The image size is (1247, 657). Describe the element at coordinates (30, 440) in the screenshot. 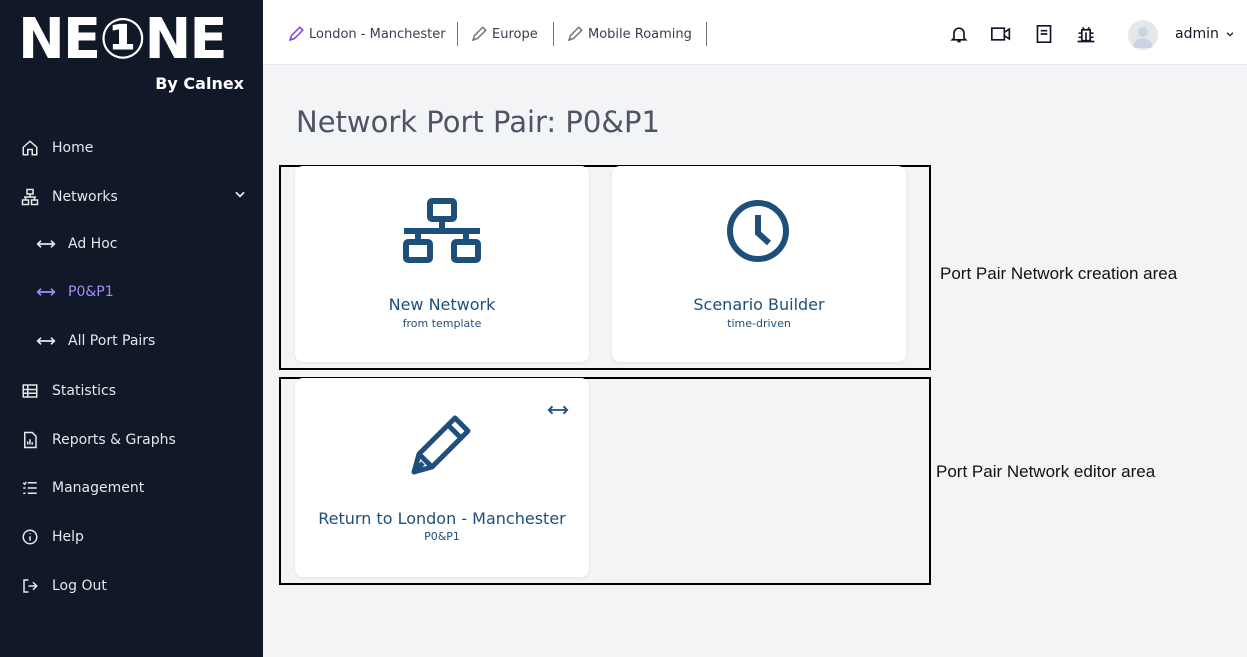

I see `report-icon` at that location.